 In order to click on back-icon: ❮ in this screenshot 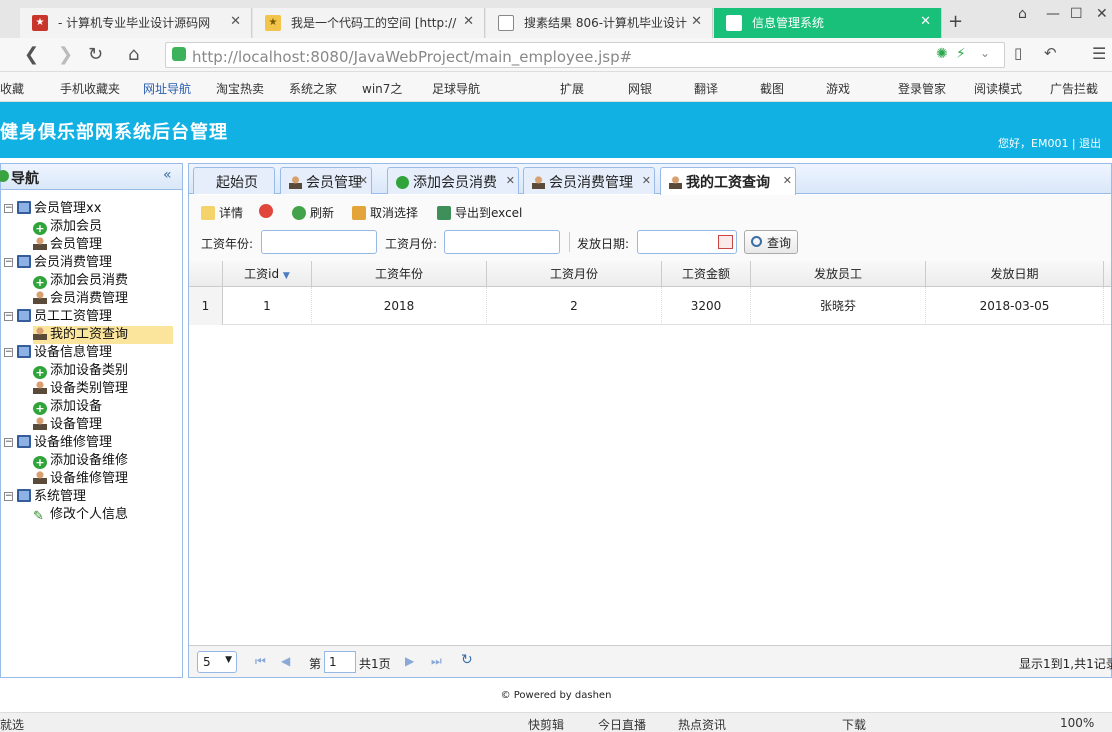, I will do `click(31, 54)`.